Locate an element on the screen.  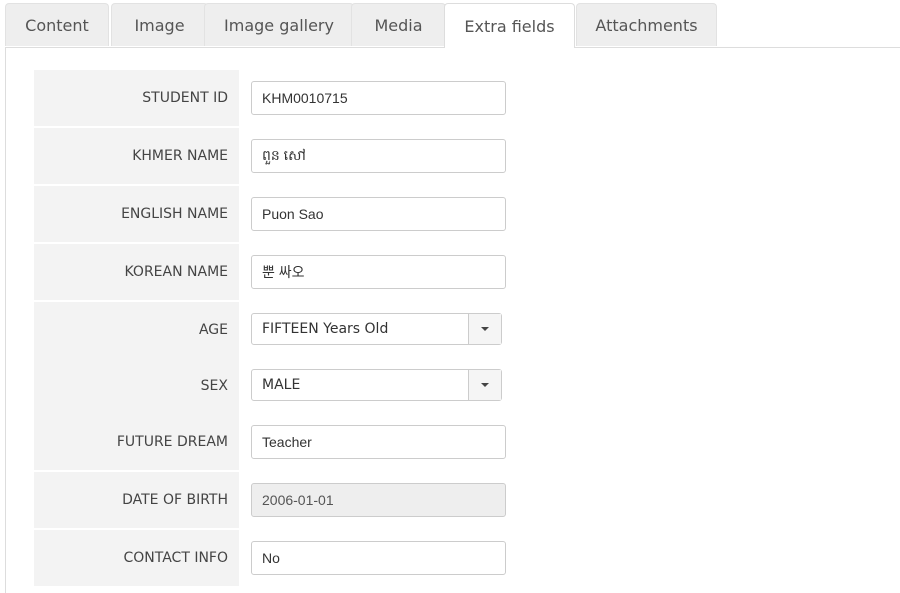
contact-info-row: CONTACT INFO No is located at coordinates (270, 558).